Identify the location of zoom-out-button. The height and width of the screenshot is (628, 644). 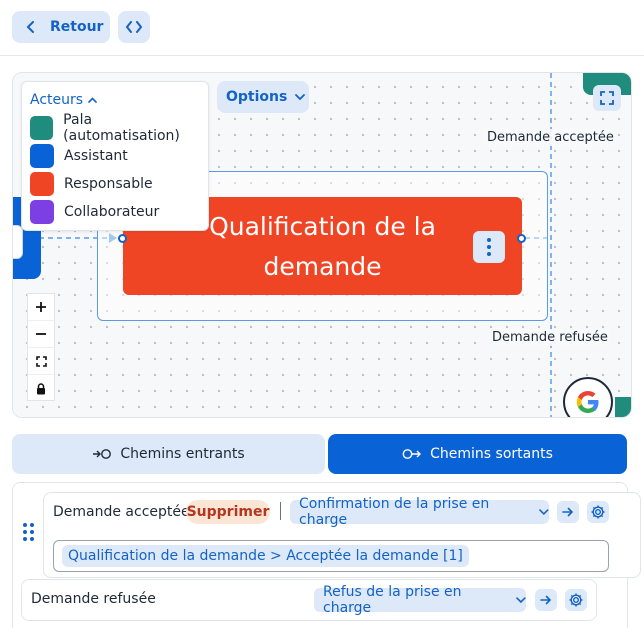
(41, 334).